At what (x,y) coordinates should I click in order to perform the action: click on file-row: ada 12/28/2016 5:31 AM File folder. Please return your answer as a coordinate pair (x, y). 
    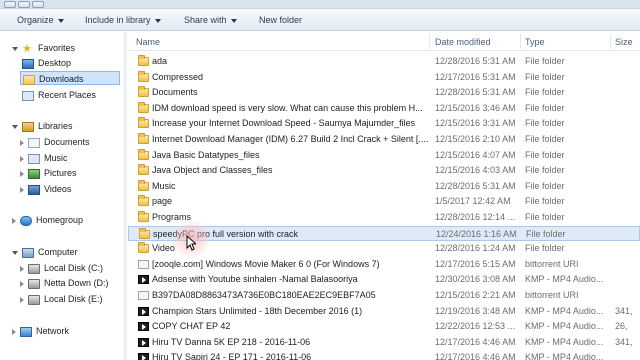
    Looking at the image, I should click on (384, 62).